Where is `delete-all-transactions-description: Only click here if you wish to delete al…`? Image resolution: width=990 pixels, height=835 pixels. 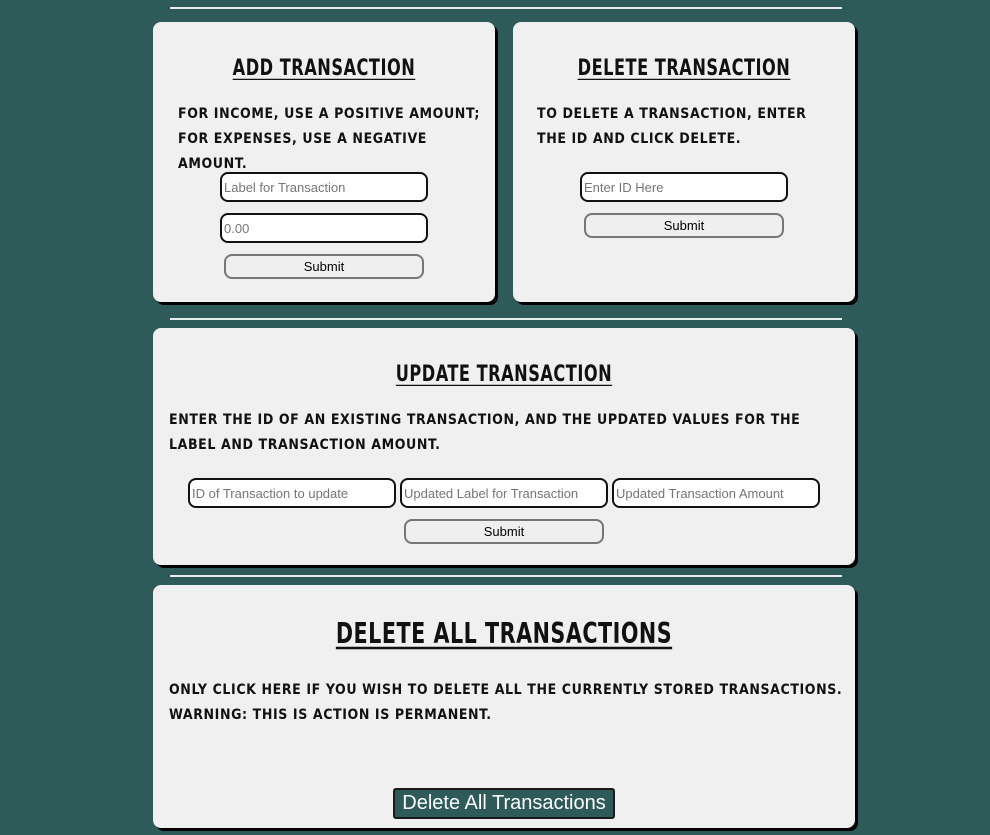
delete-all-transactions-description: Only click here if you wish to delete al… is located at coordinates (506, 702).